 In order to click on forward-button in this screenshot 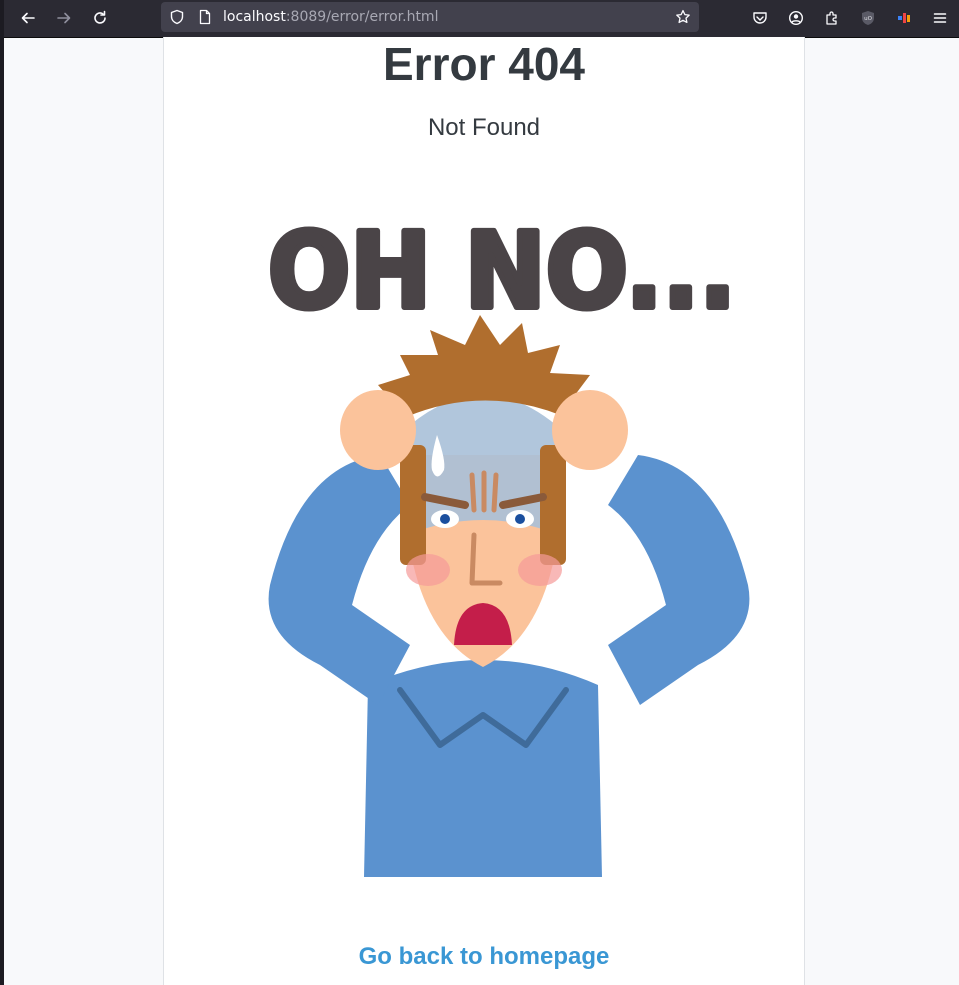, I will do `click(64, 18)`.